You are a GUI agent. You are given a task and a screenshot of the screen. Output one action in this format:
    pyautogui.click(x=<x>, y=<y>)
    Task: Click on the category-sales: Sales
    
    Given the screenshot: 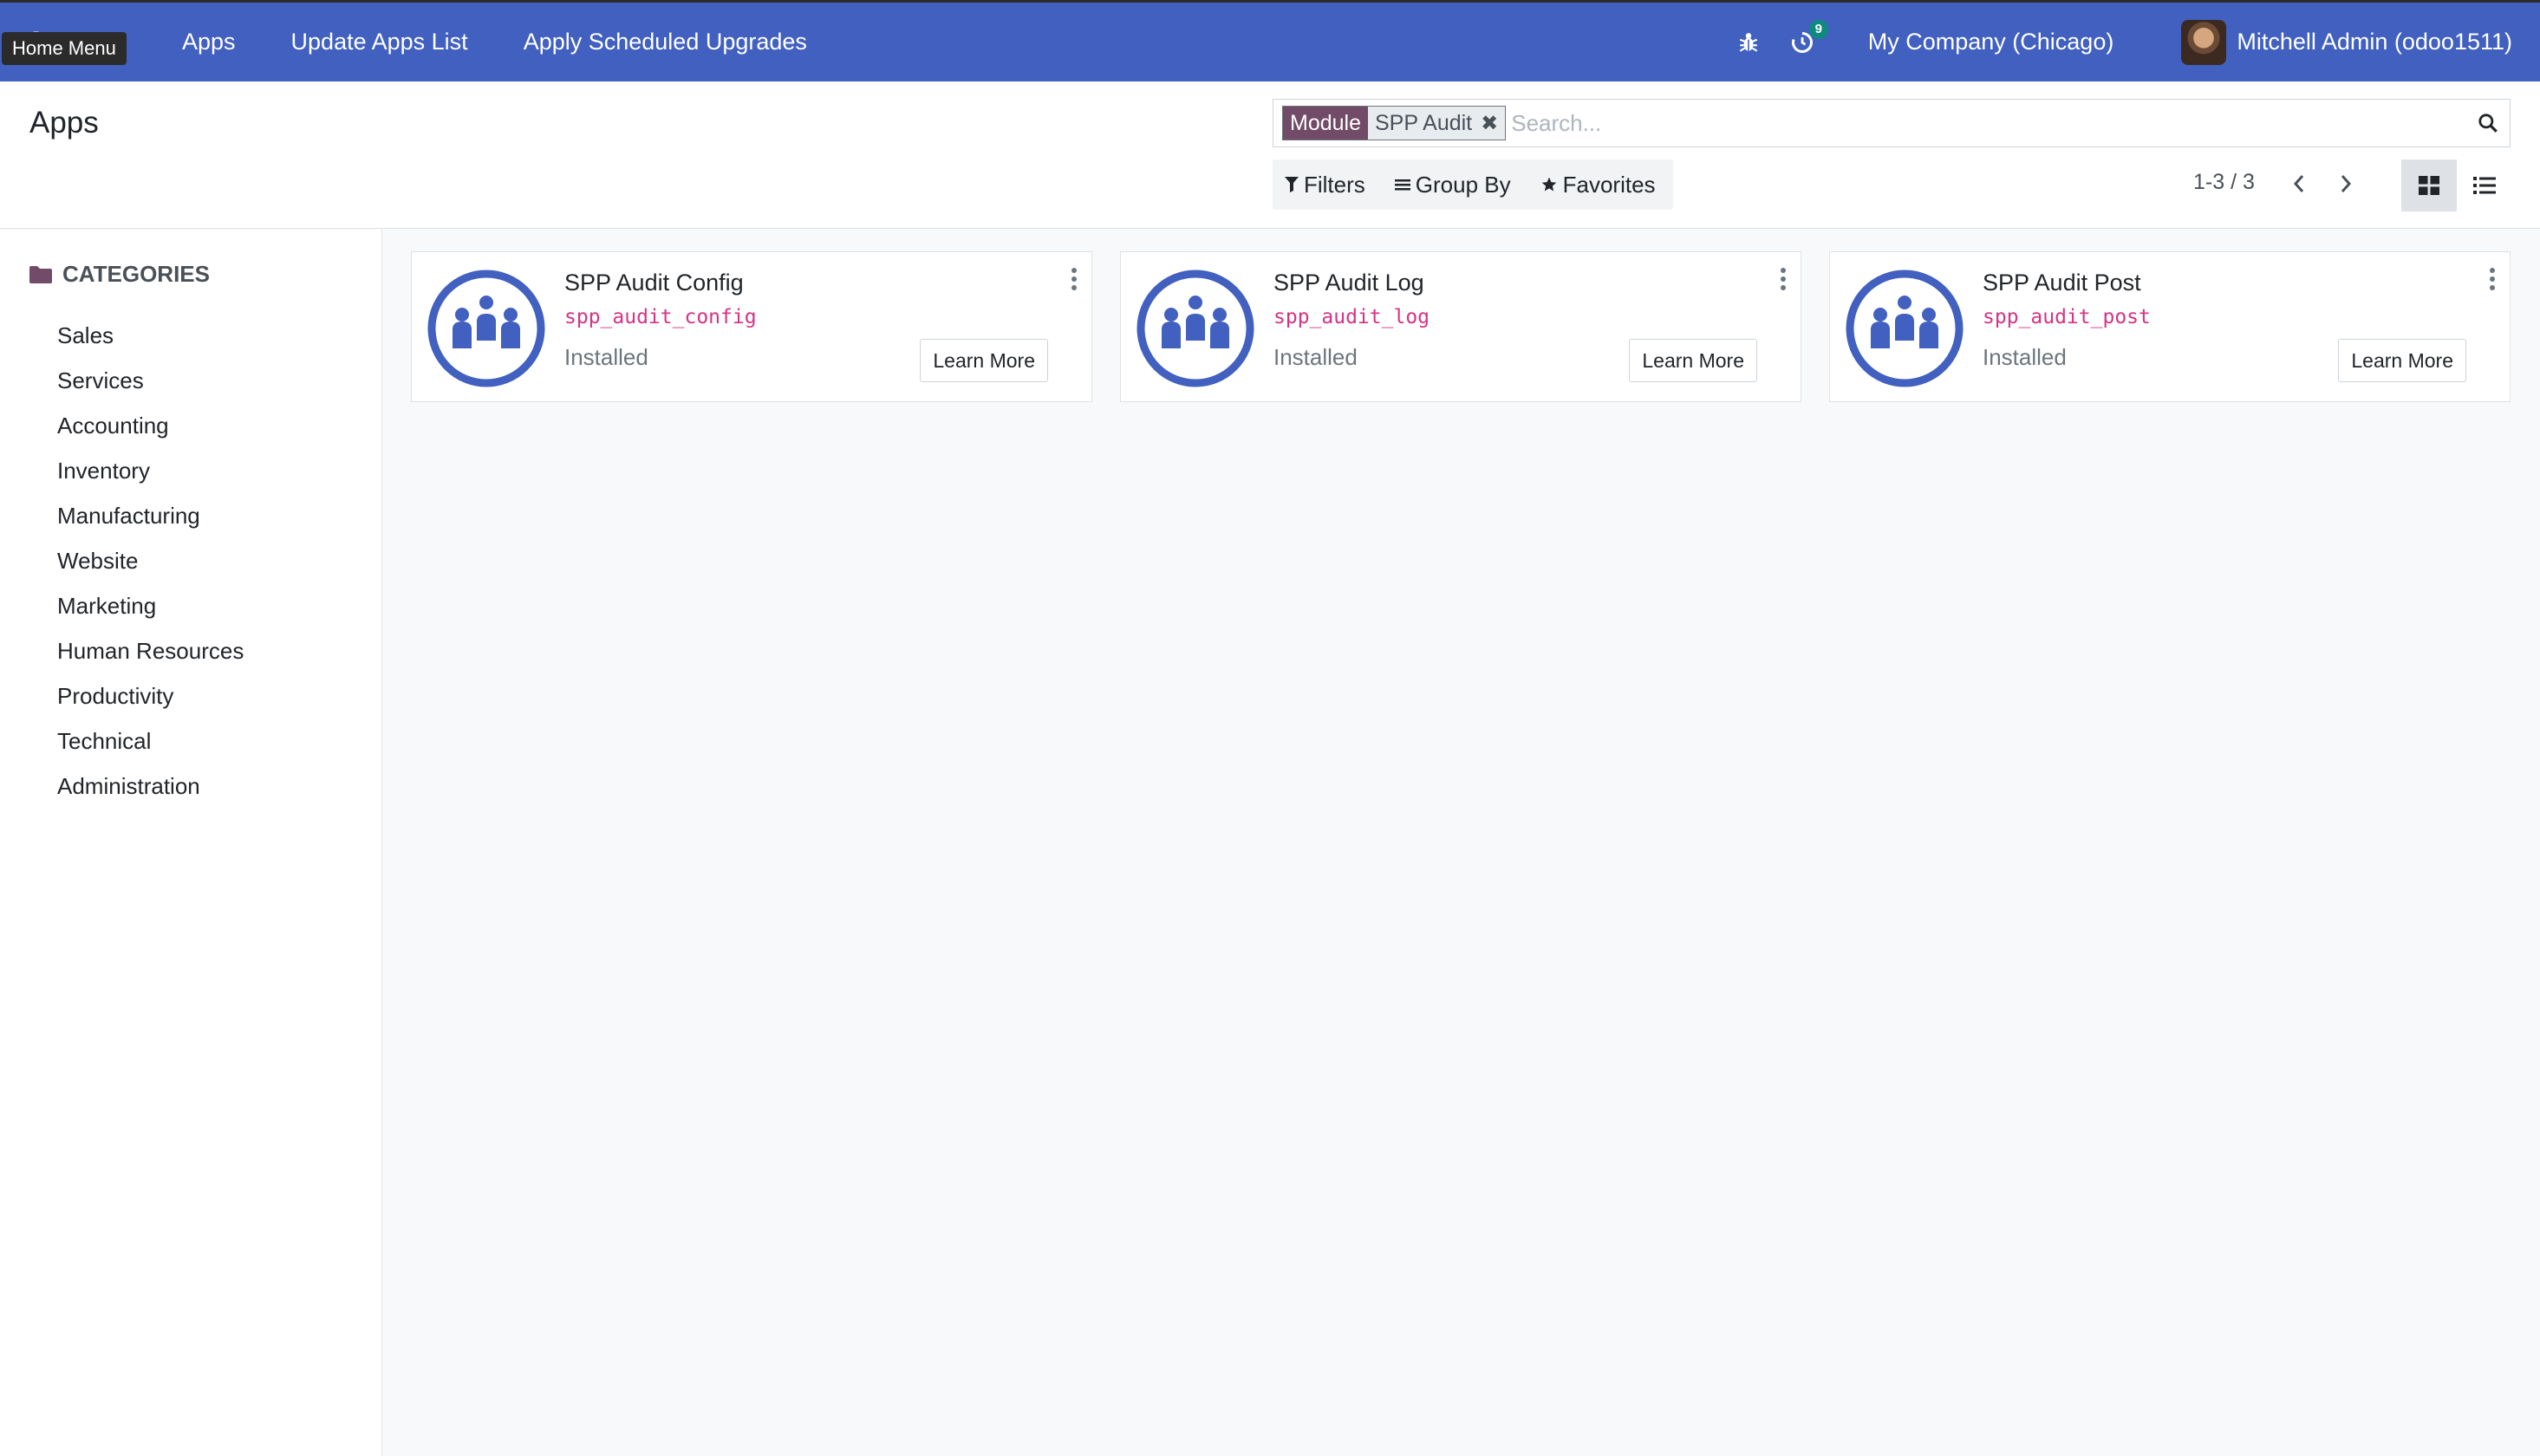 What is the action you would take?
    pyautogui.click(x=150, y=335)
    